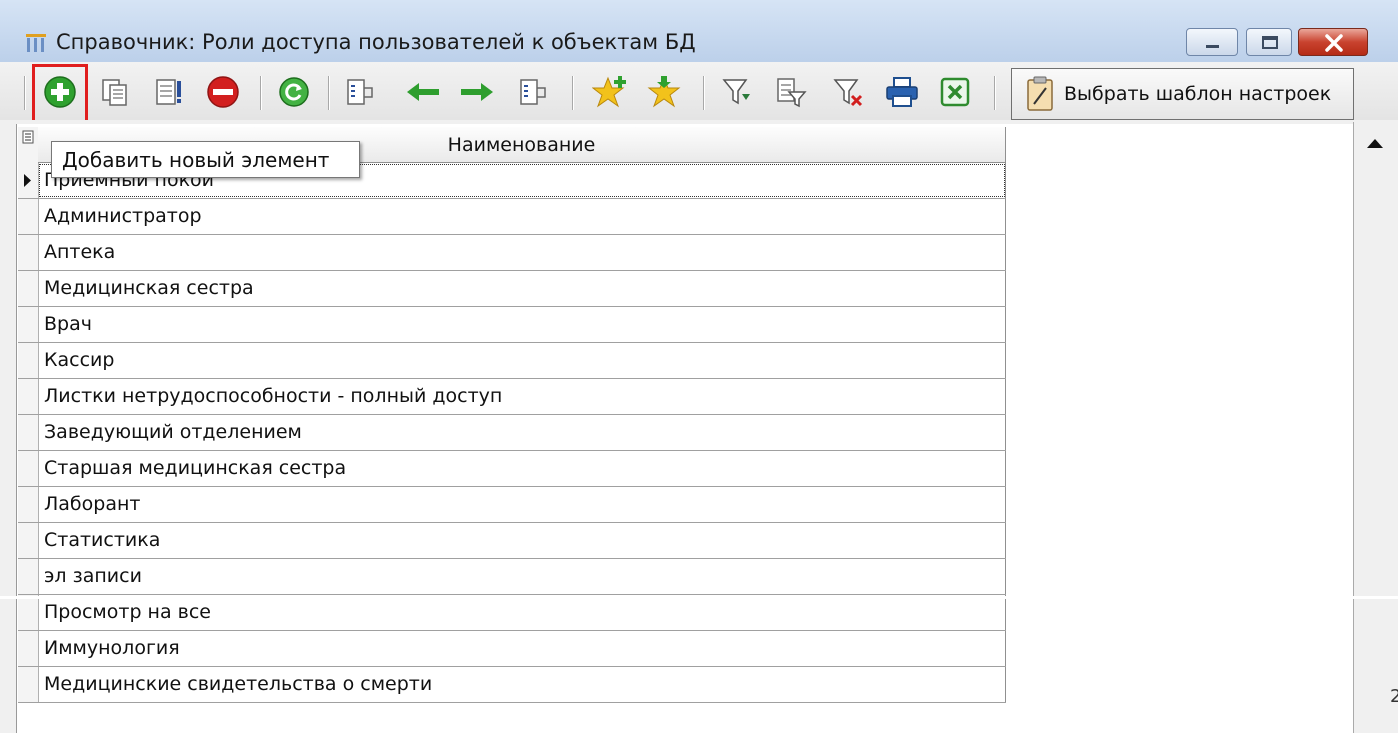 The height and width of the screenshot is (733, 1398). I want to click on table-cell-name: Иммунология, so click(522, 648).